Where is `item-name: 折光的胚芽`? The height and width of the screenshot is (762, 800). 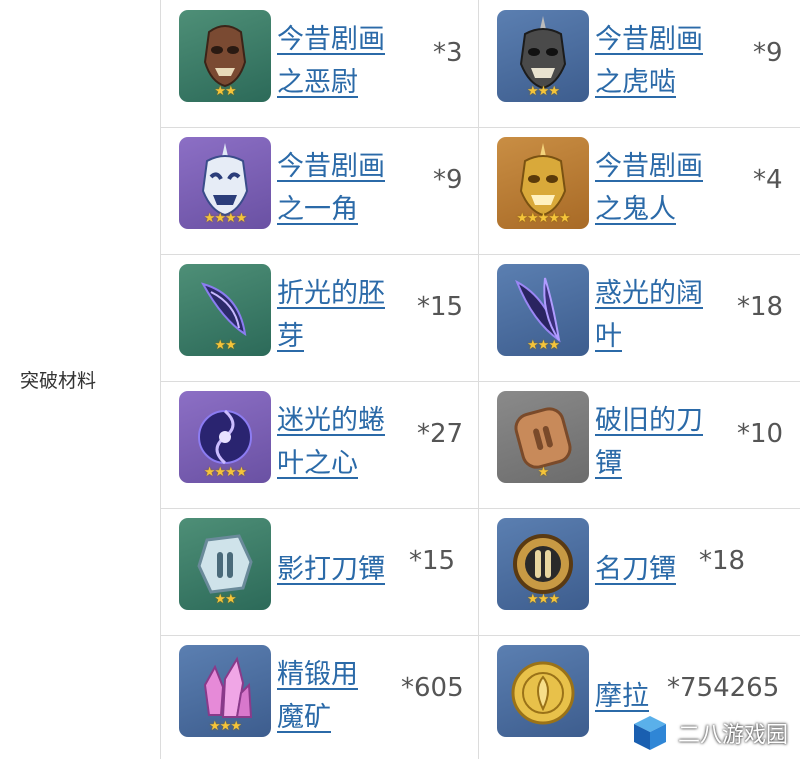
item-name: 折光的胚芽 is located at coordinates (331, 315).